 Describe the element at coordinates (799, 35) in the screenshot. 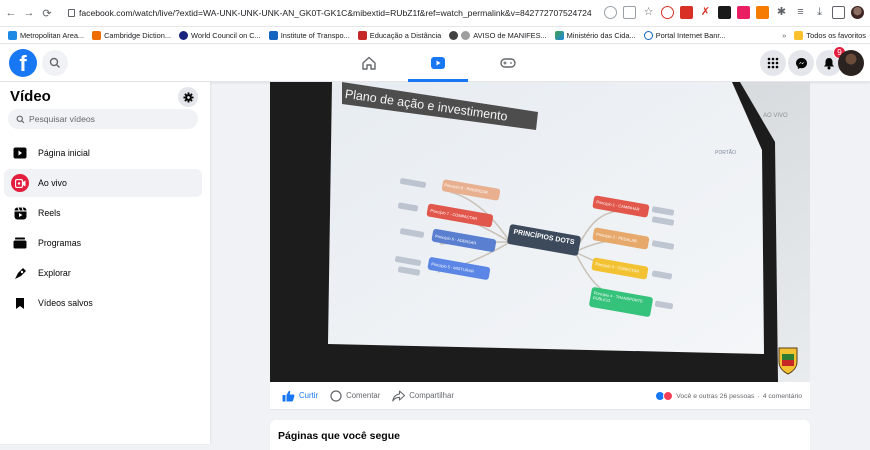

I see `folder-icon` at that location.